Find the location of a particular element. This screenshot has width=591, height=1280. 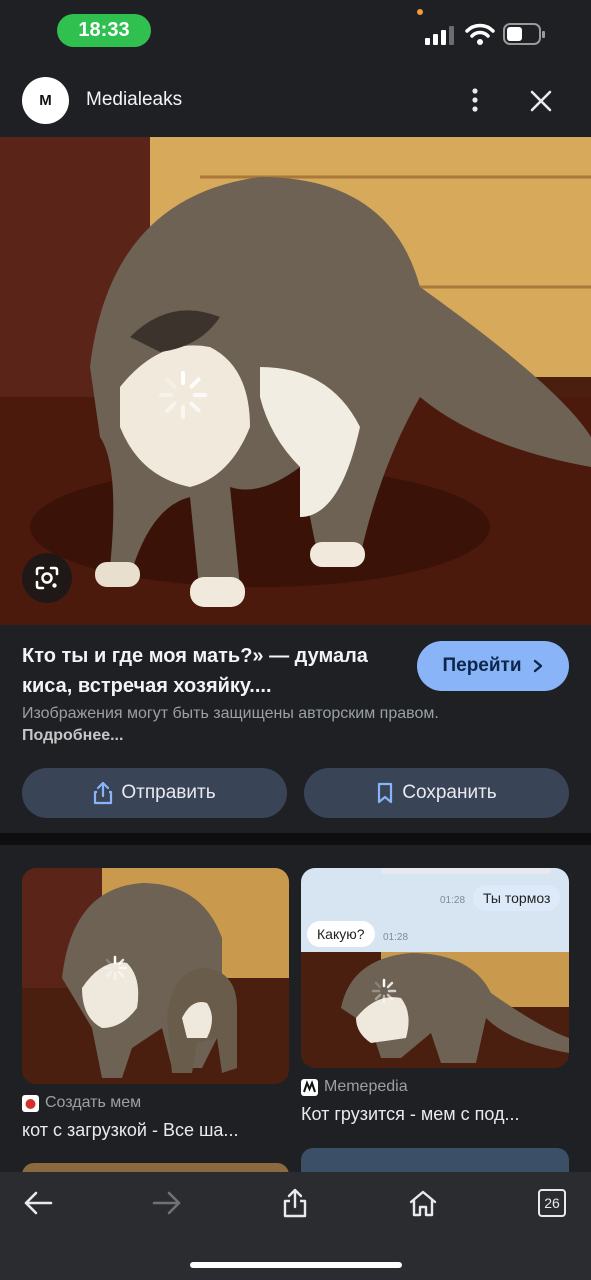

back-button is located at coordinates (38, 1203).